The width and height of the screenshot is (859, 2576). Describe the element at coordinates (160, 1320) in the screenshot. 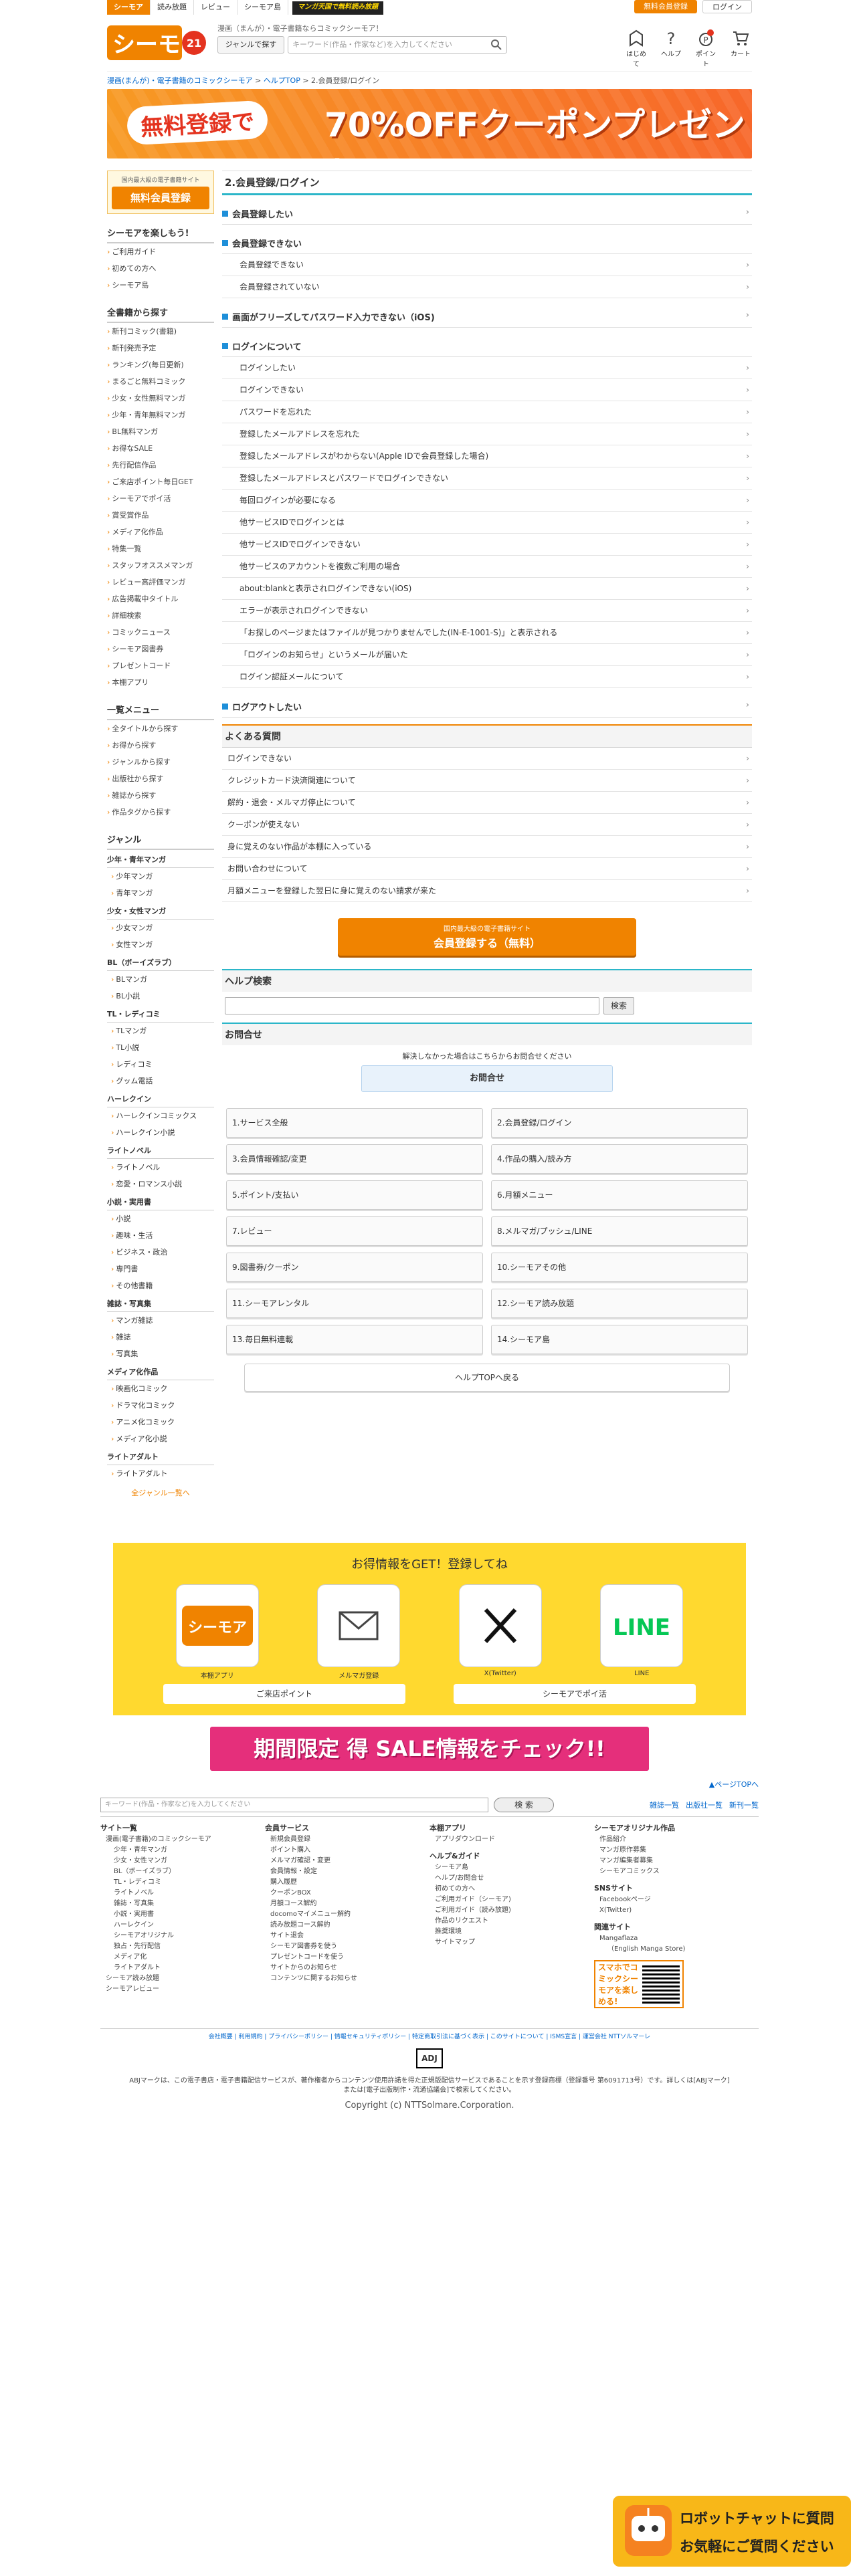

I see `genre-item: › マンガ雑誌` at that location.